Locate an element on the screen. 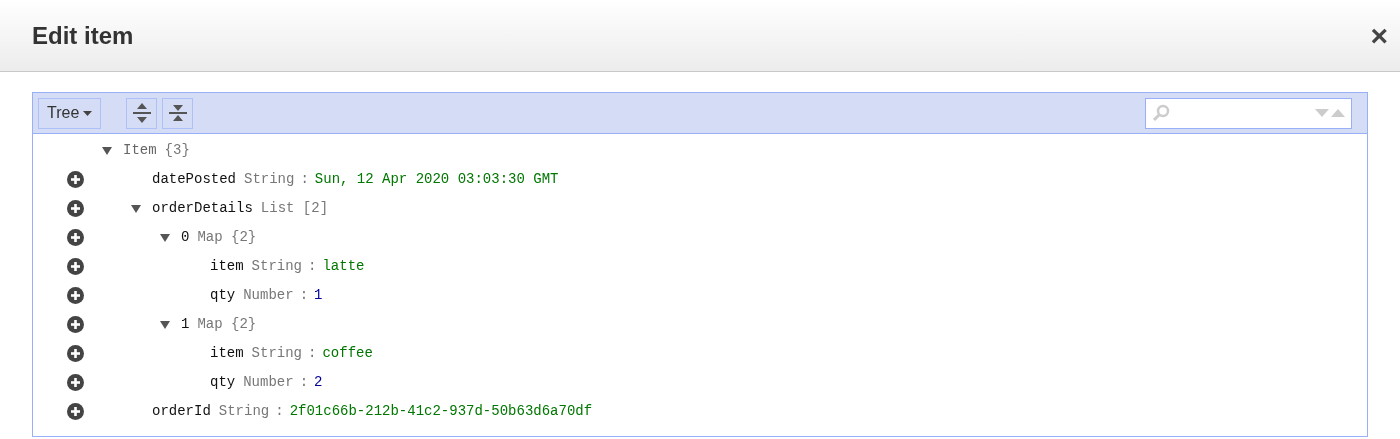  field-key: Item is located at coordinates (140, 150).